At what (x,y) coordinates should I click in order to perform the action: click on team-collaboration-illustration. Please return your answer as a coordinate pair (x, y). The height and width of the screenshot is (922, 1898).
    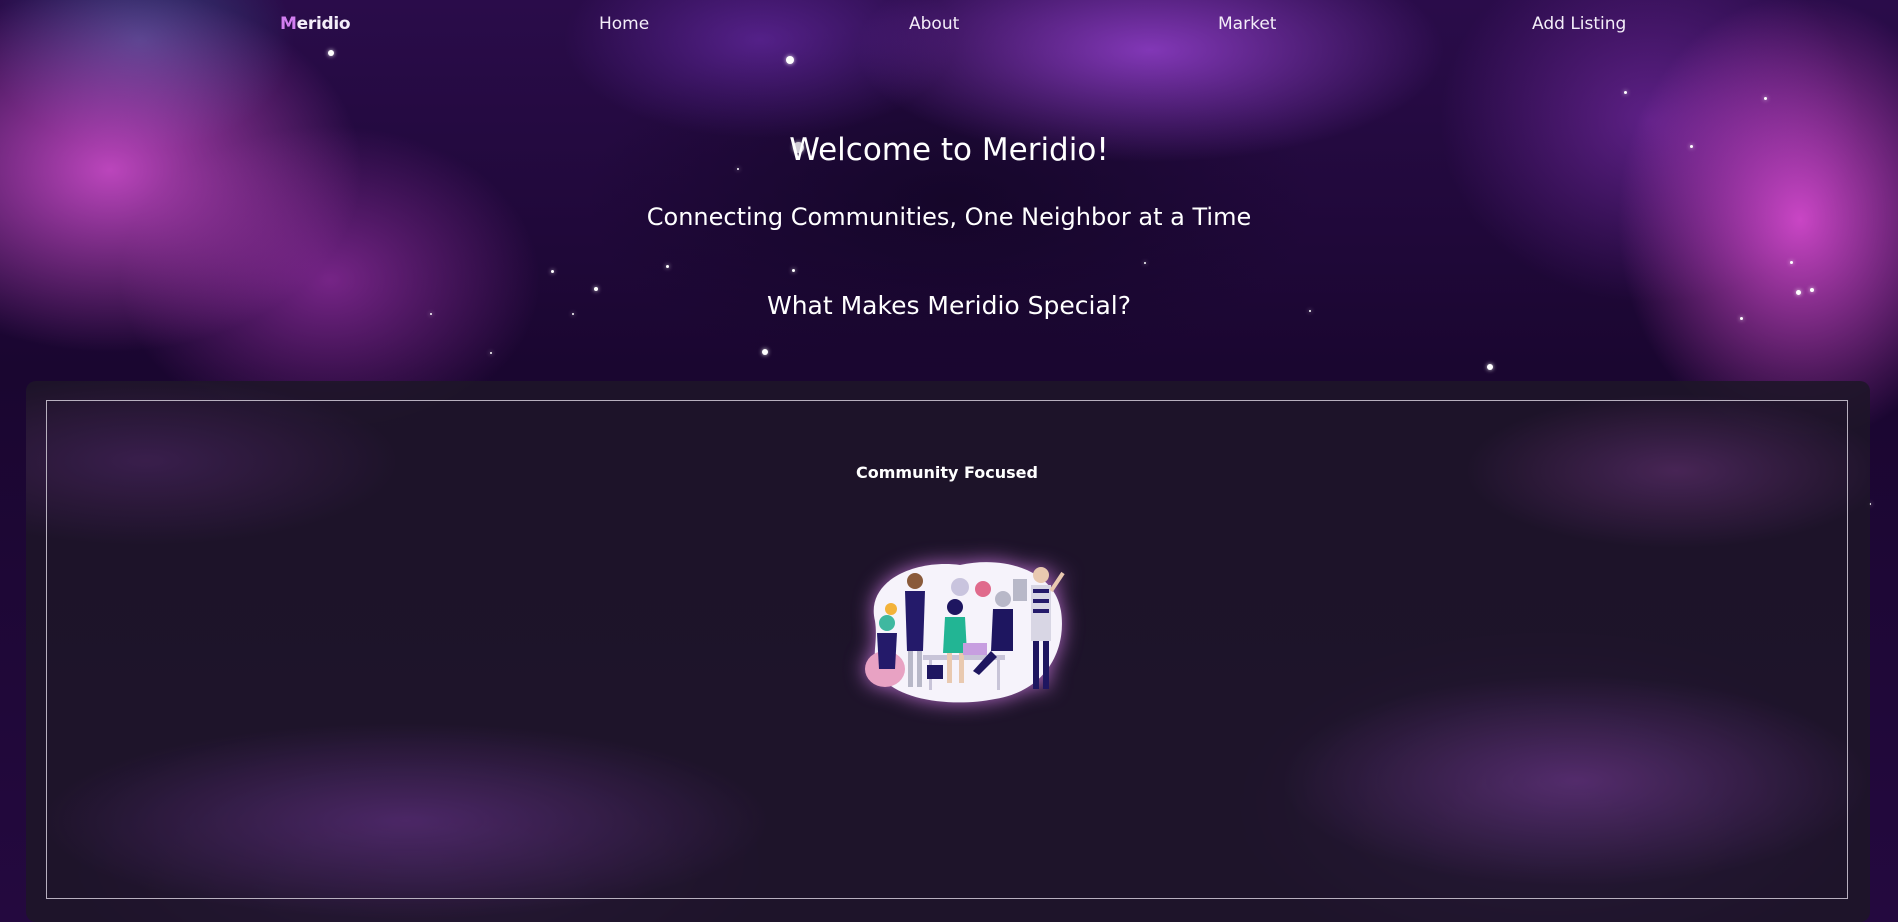
    Looking at the image, I should click on (965, 632).